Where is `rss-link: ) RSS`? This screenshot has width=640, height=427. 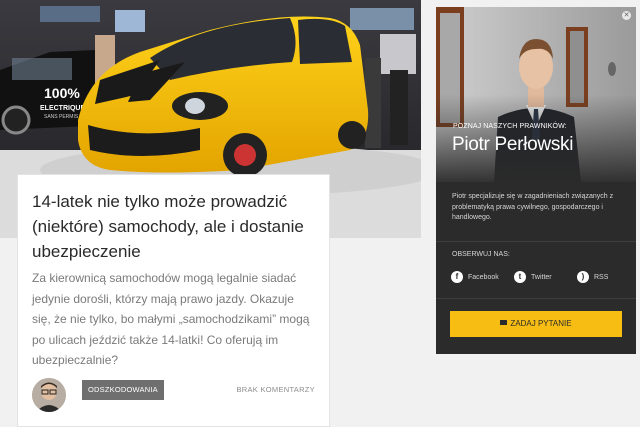
rss-link: ) RSS is located at coordinates (592, 277).